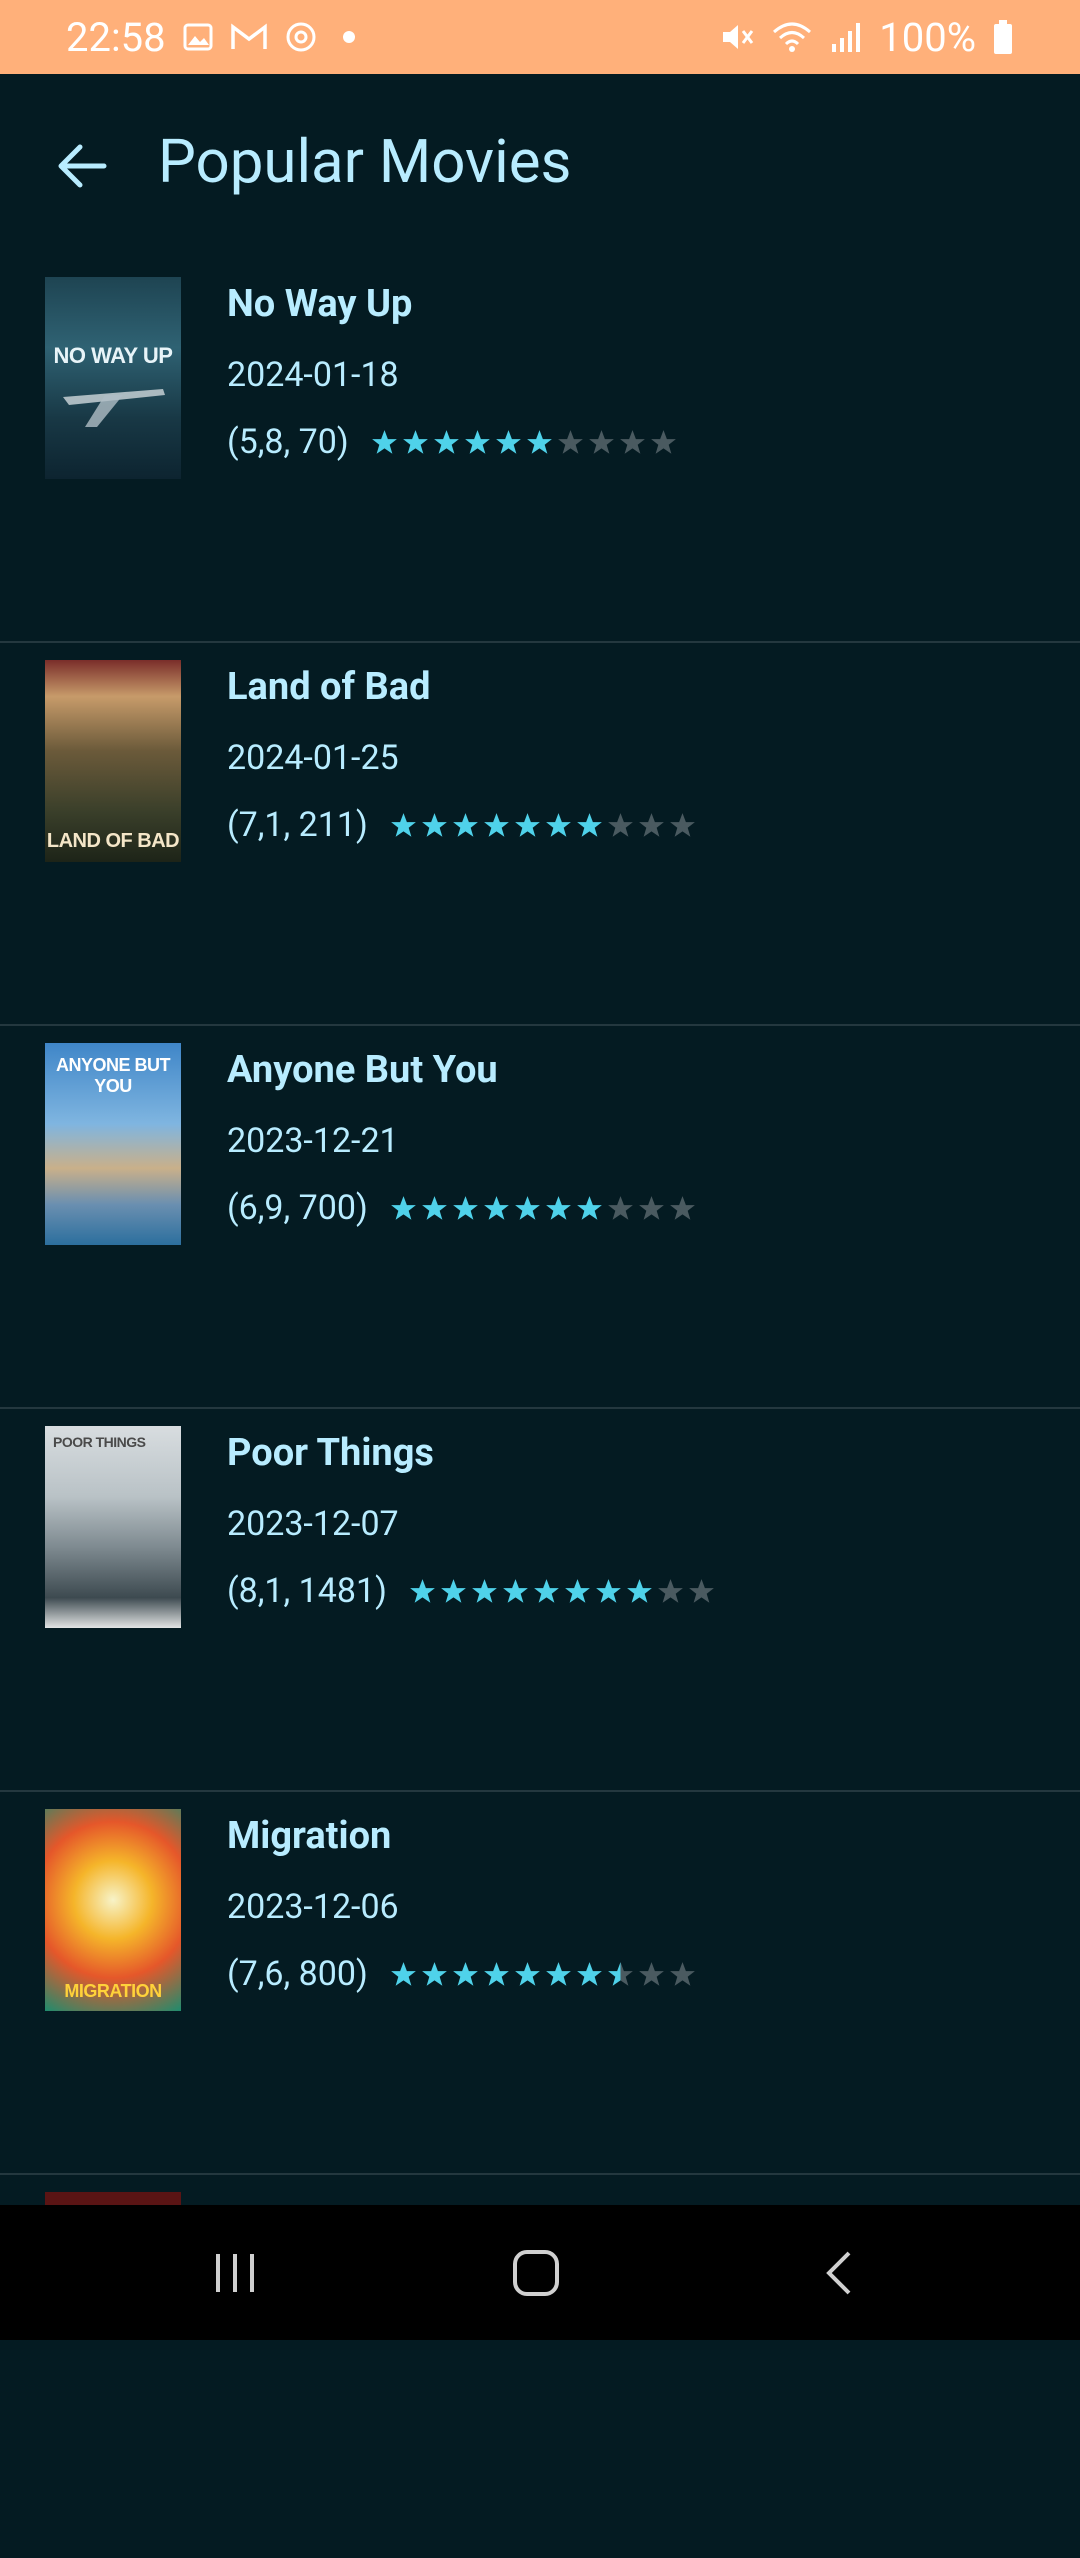 This screenshot has height=2558, width=1080. I want to click on rating-row: (7,6, 800), so click(461, 1974).